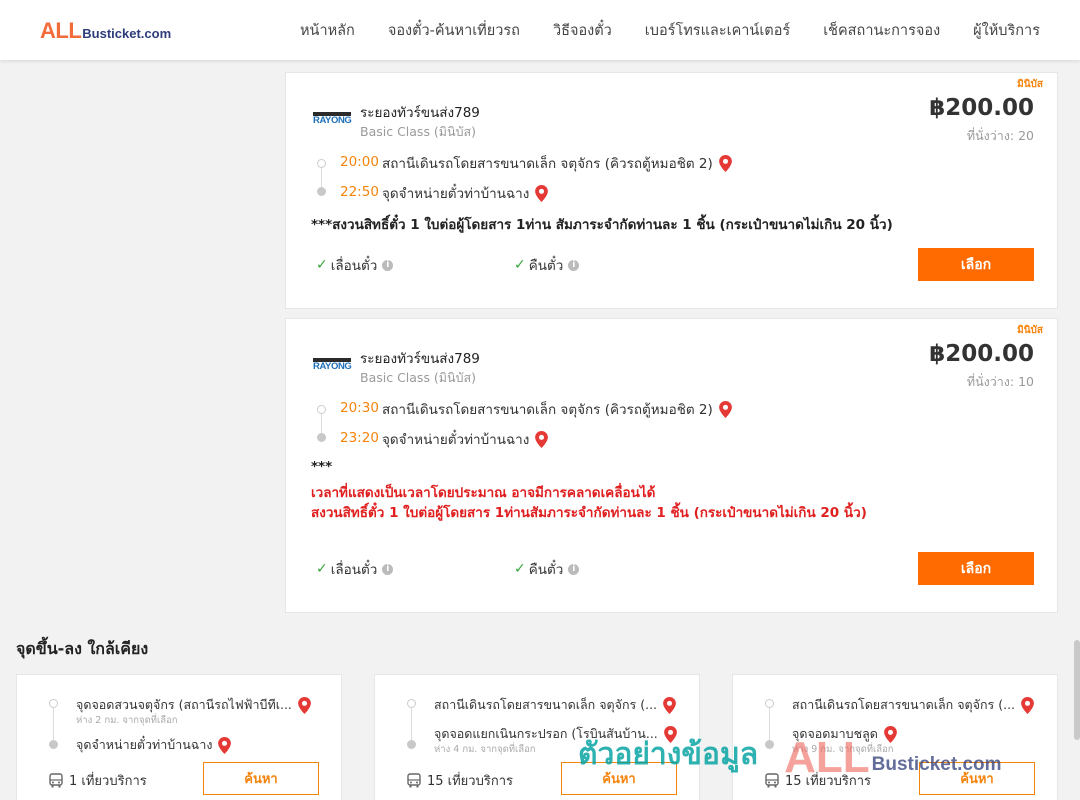 This screenshot has width=1080, height=800. What do you see at coordinates (359, 192) in the screenshot?
I see `arrival-time: 22:50` at bounding box center [359, 192].